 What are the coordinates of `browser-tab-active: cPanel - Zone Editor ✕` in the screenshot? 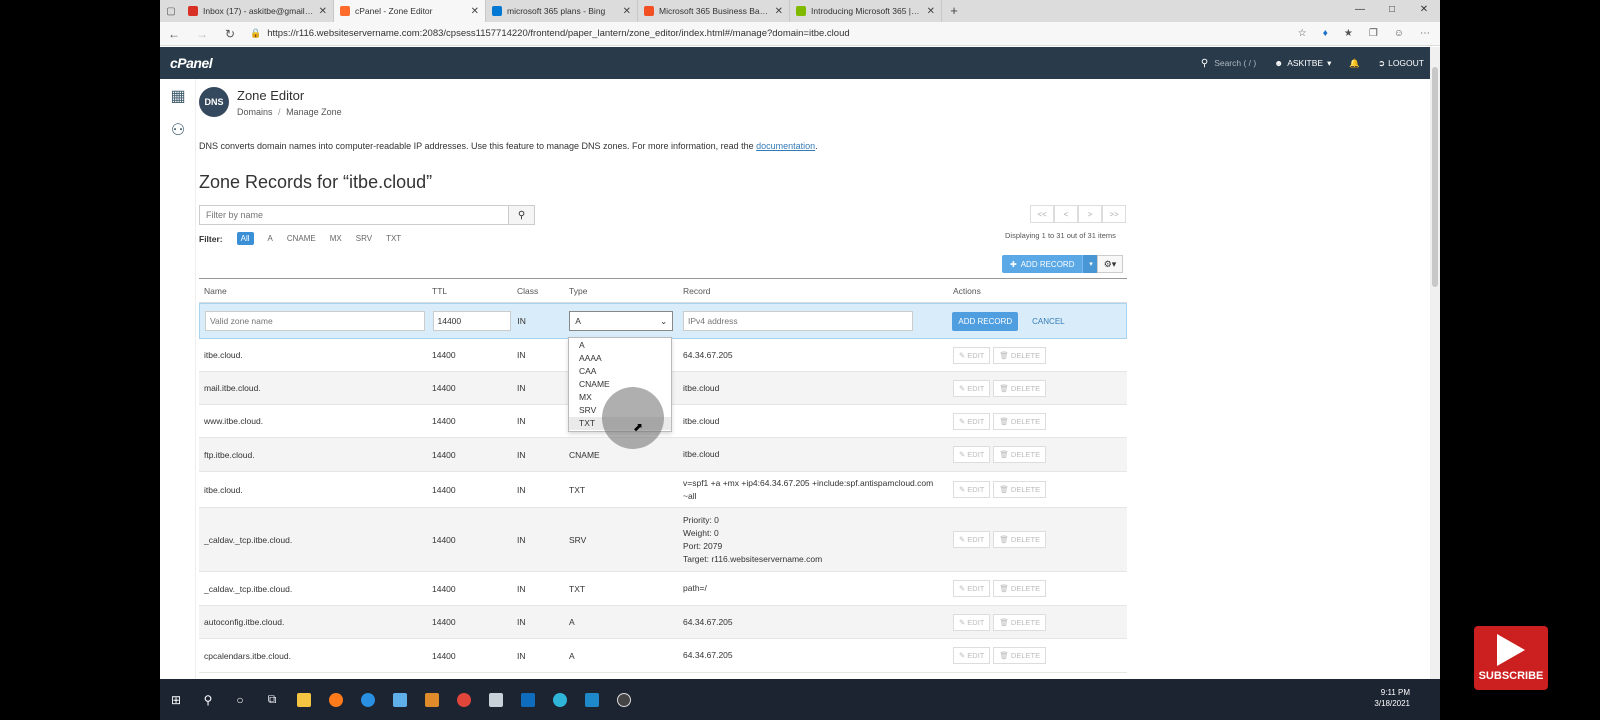 It's located at (410, 11).